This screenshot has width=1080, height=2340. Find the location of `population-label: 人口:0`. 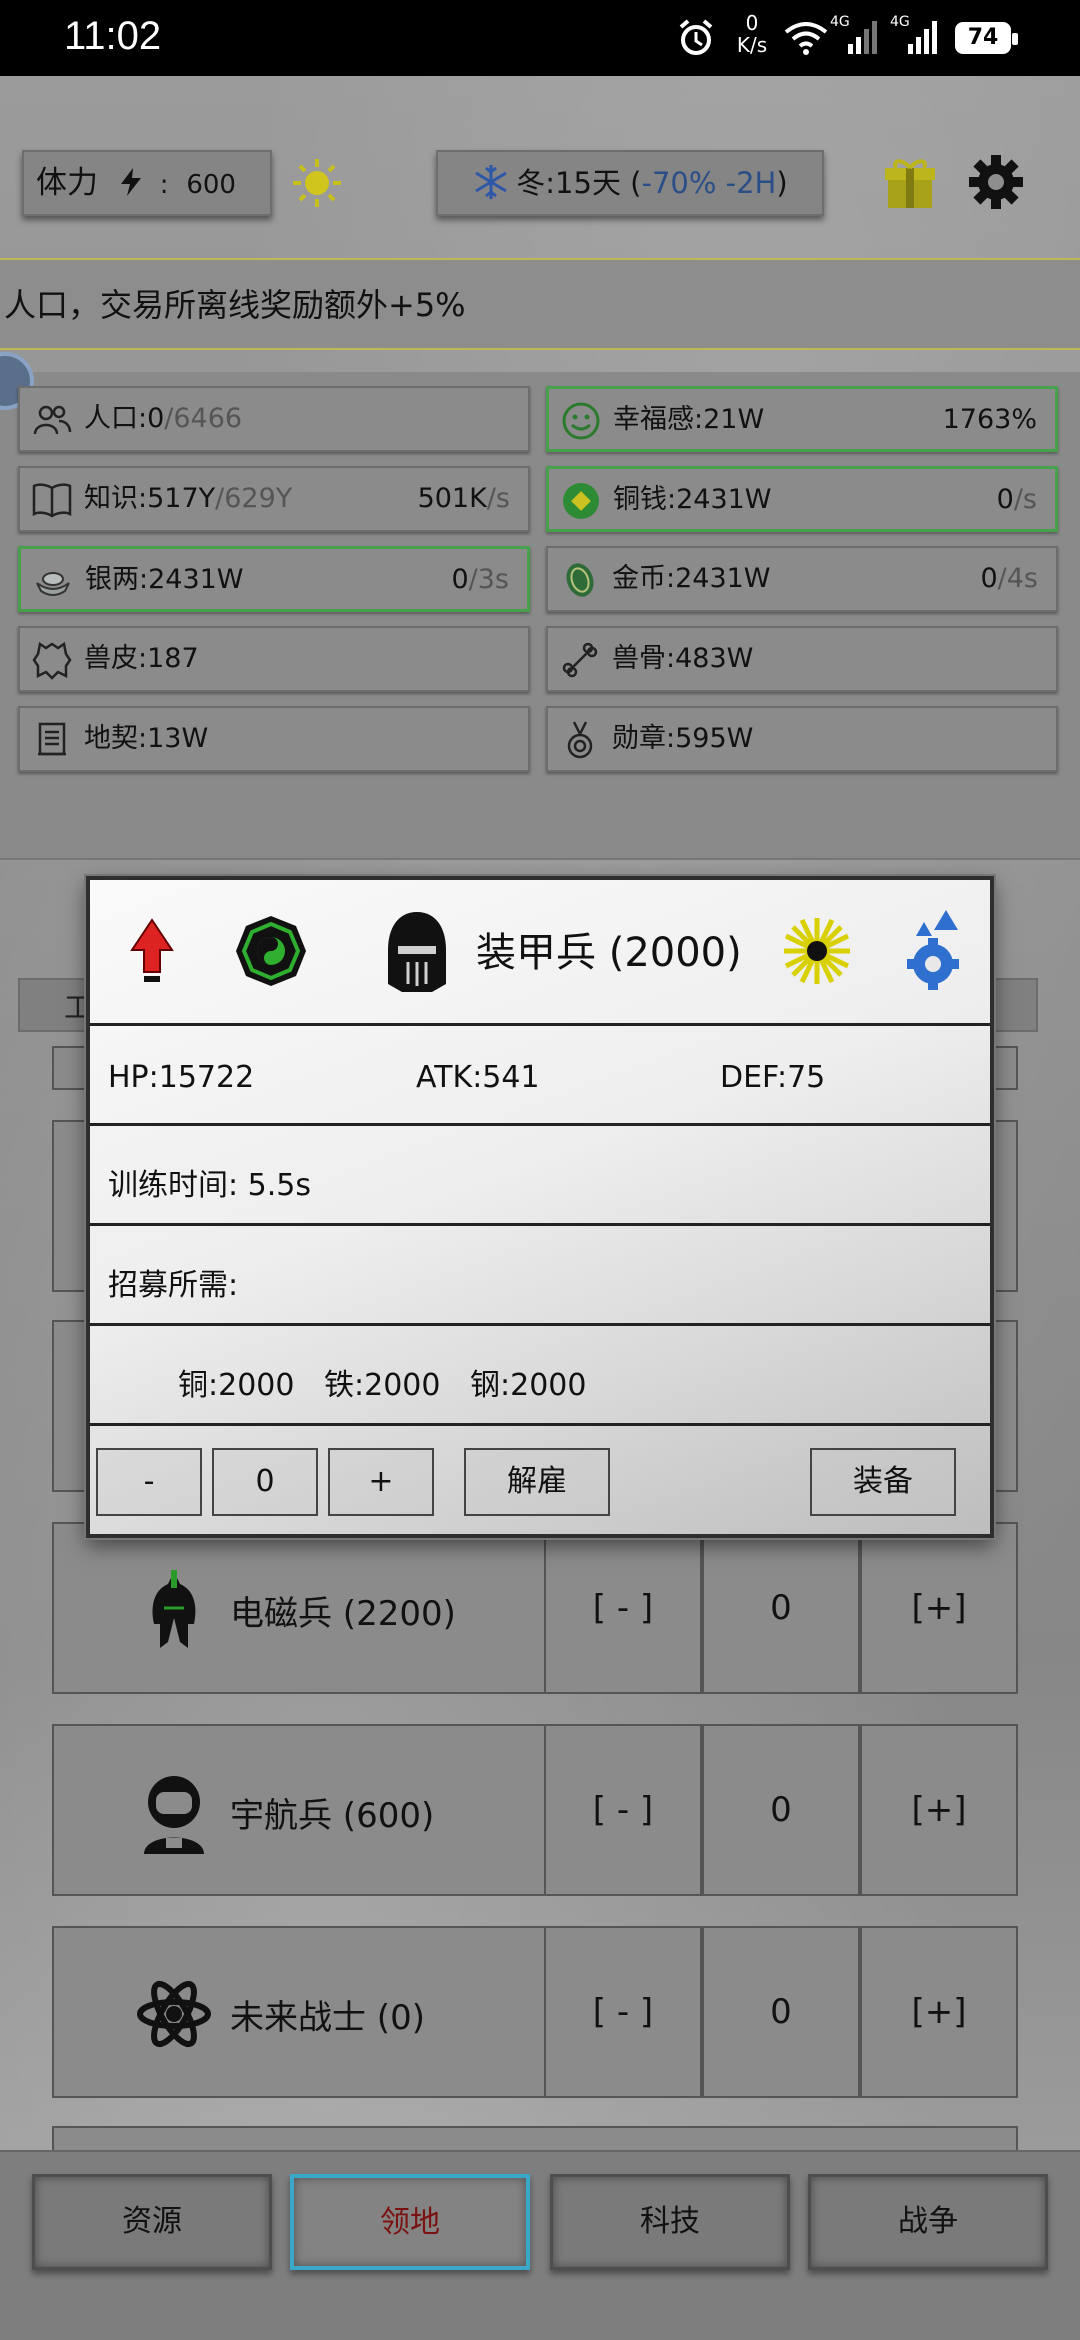

population-label: 人口:0 is located at coordinates (124, 418).